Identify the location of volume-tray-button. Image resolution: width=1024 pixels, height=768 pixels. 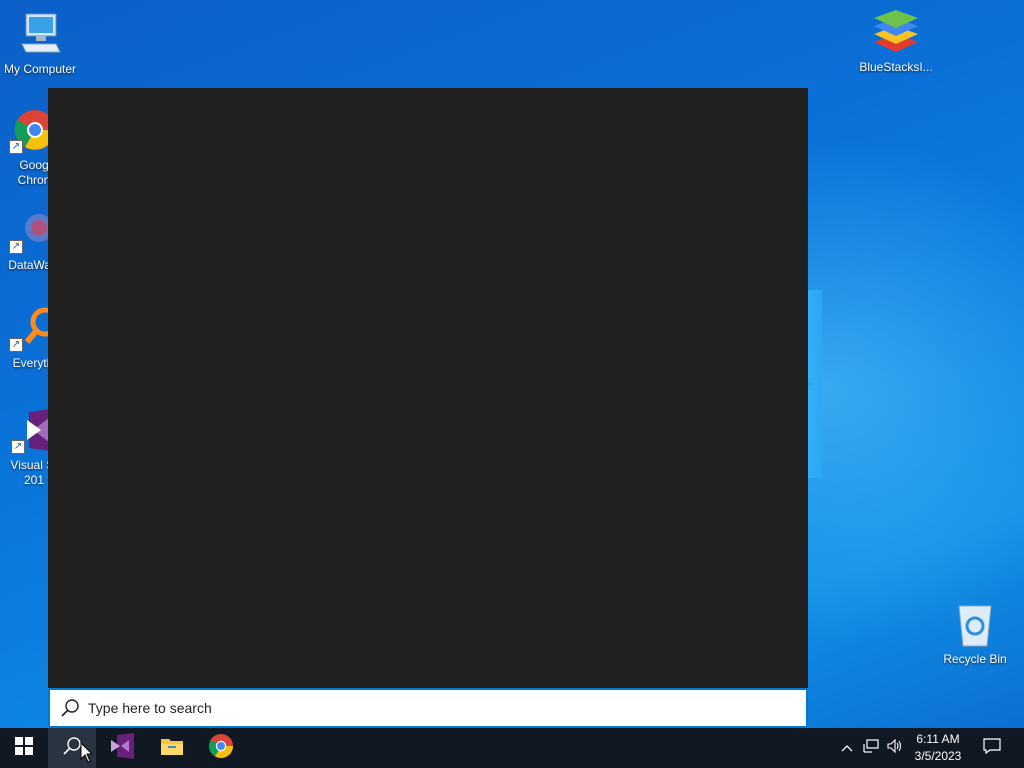
(895, 748).